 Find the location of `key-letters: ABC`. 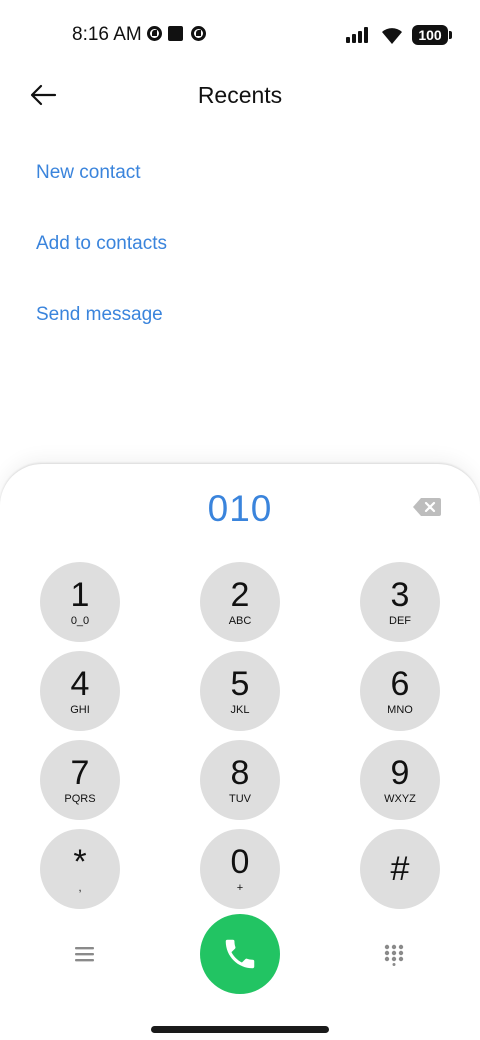

key-letters: ABC is located at coordinates (240, 620).